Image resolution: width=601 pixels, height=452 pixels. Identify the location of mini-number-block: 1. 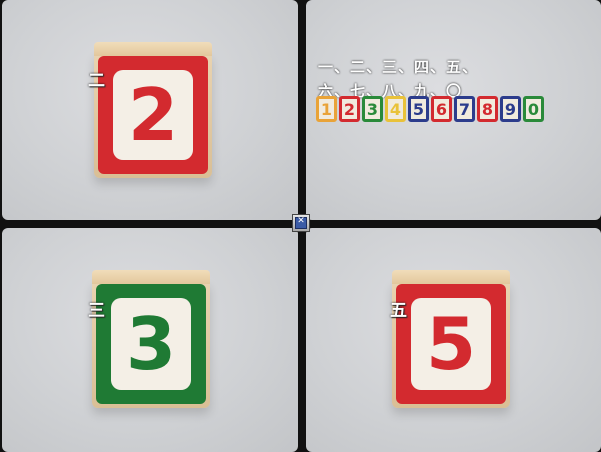
(326, 109).